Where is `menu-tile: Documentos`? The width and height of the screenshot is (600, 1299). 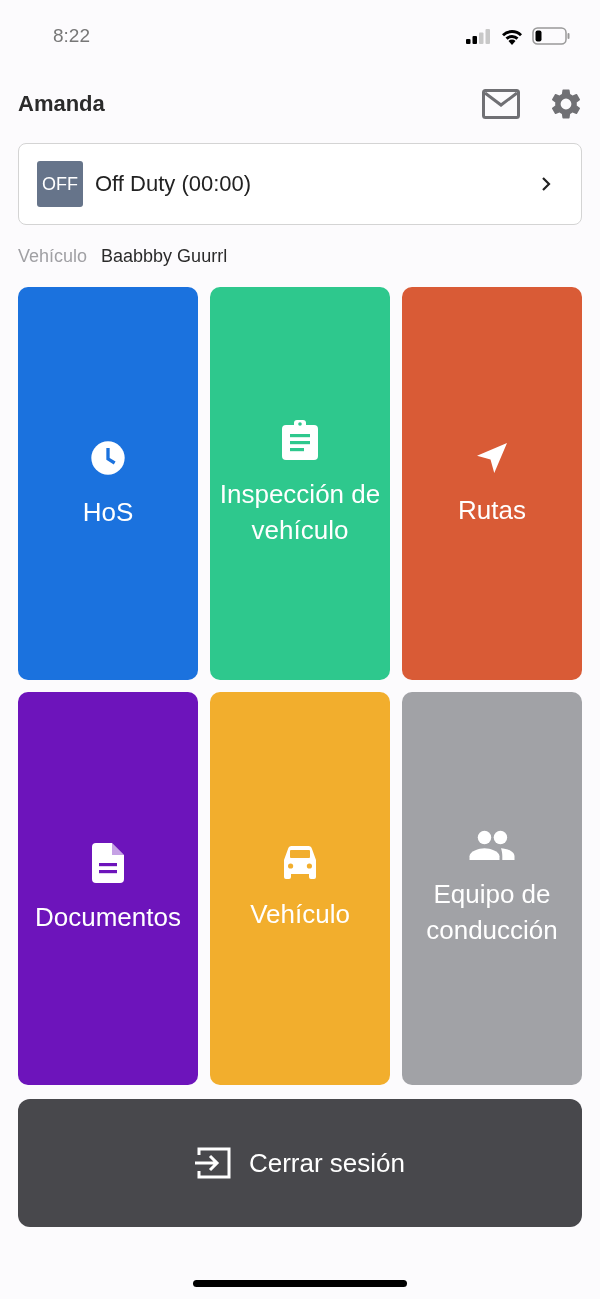 menu-tile: Documentos is located at coordinates (108, 888).